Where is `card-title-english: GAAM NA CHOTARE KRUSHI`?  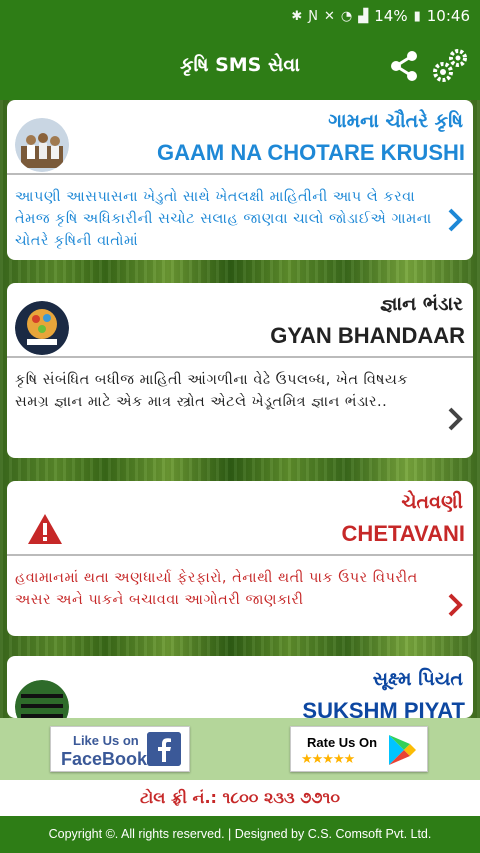
card-title-english: GAAM NA CHOTARE KRUSHI is located at coordinates (311, 152).